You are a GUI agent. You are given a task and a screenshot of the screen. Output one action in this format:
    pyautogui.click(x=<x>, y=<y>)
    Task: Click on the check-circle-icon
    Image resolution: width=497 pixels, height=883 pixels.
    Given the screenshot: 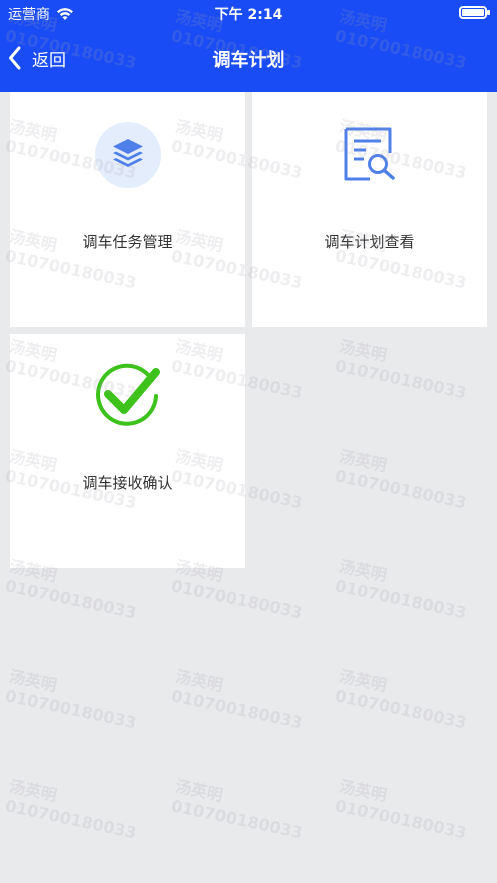 What is the action you would take?
    pyautogui.click(x=127, y=394)
    